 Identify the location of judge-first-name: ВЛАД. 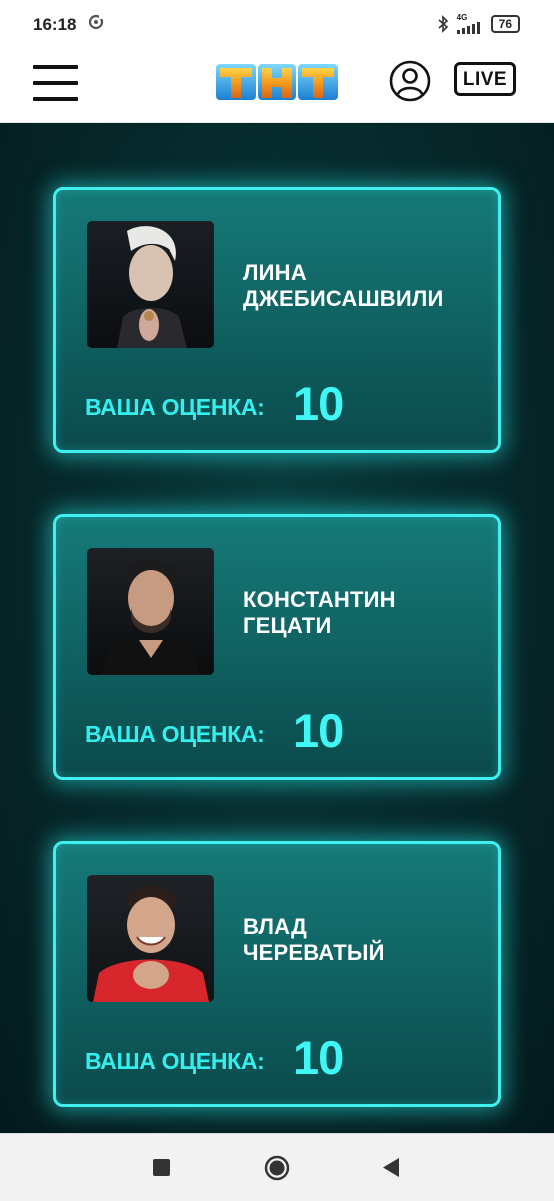
(275, 926).